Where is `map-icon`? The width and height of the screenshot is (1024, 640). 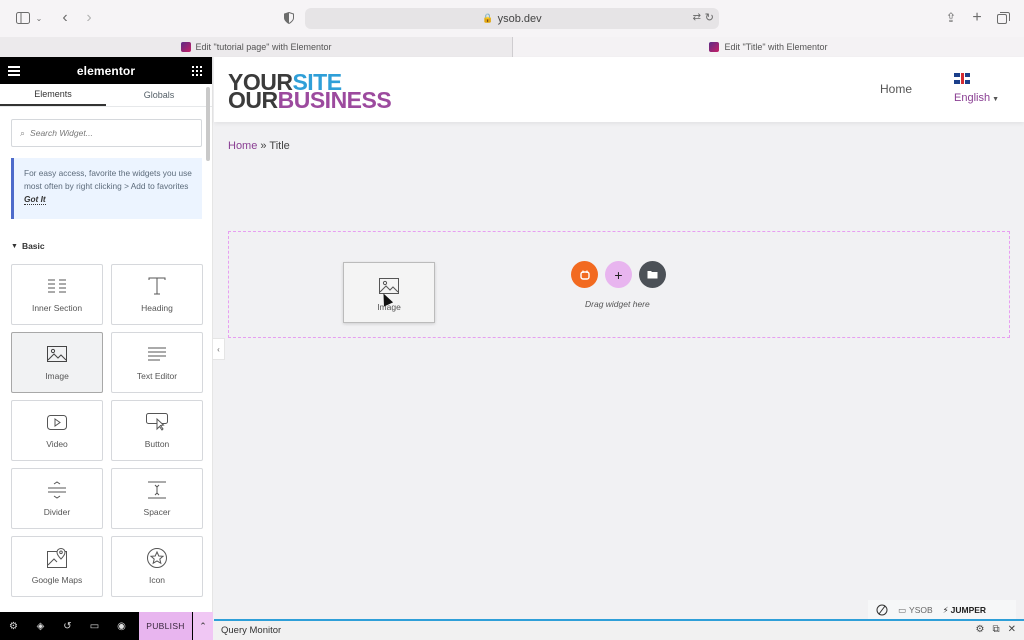
map-icon is located at coordinates (57, 558).